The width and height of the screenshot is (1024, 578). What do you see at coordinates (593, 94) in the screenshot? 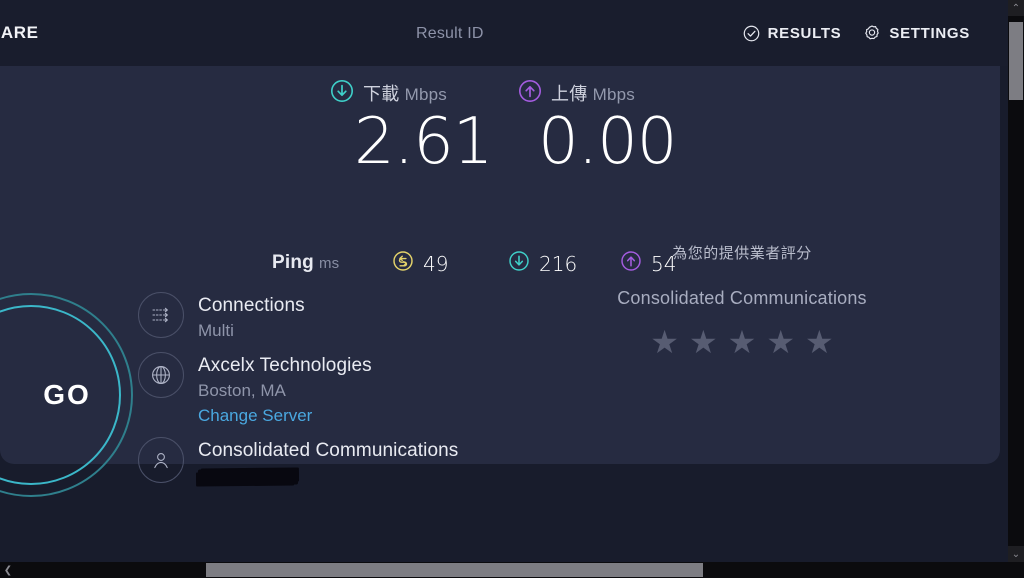
I see `upload-label-text: 上傳 Mbps` at bounding box center [593, 94].